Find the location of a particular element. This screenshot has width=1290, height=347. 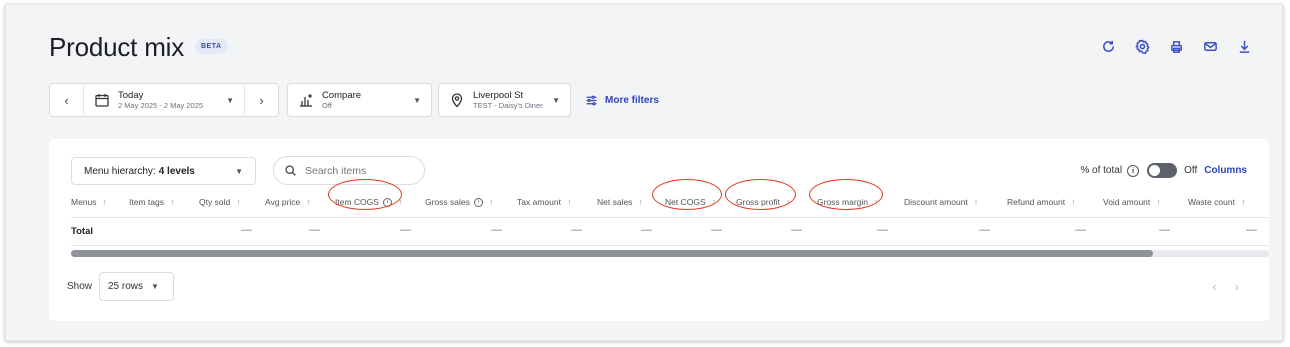

date-label: Today is located at coordinates (131, 95).